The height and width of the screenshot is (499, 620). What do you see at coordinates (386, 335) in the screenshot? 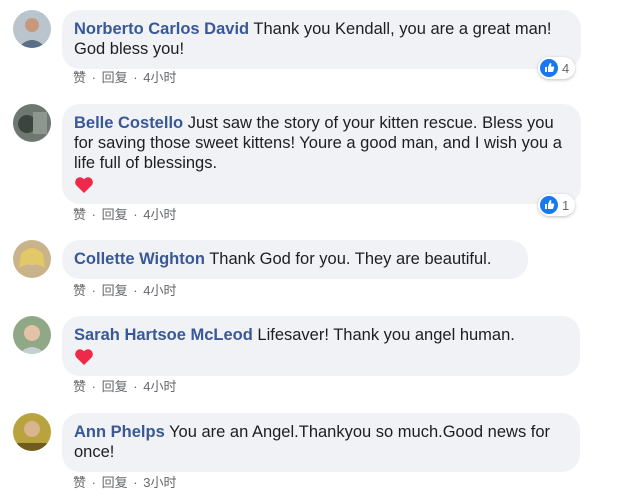
I see `comment-text: Lifesaver! Thank you angel human.` at bounding box center [386, 335].